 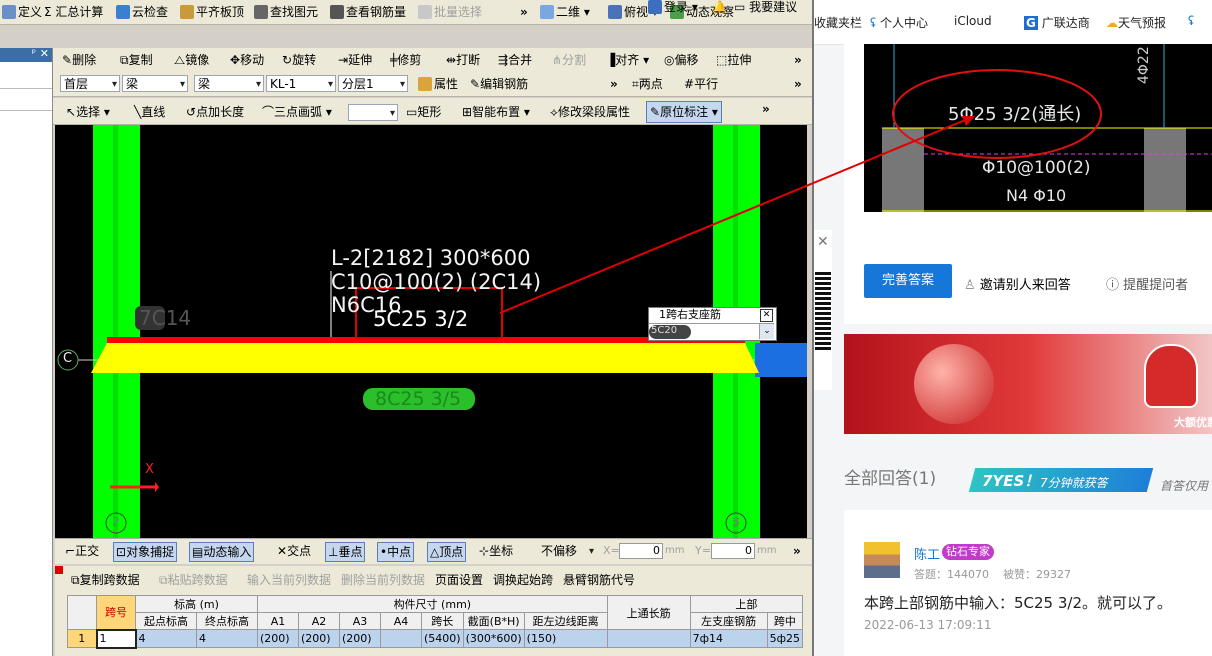 I want to click on end-elev-cell: 4, so click(x=227, y=638).